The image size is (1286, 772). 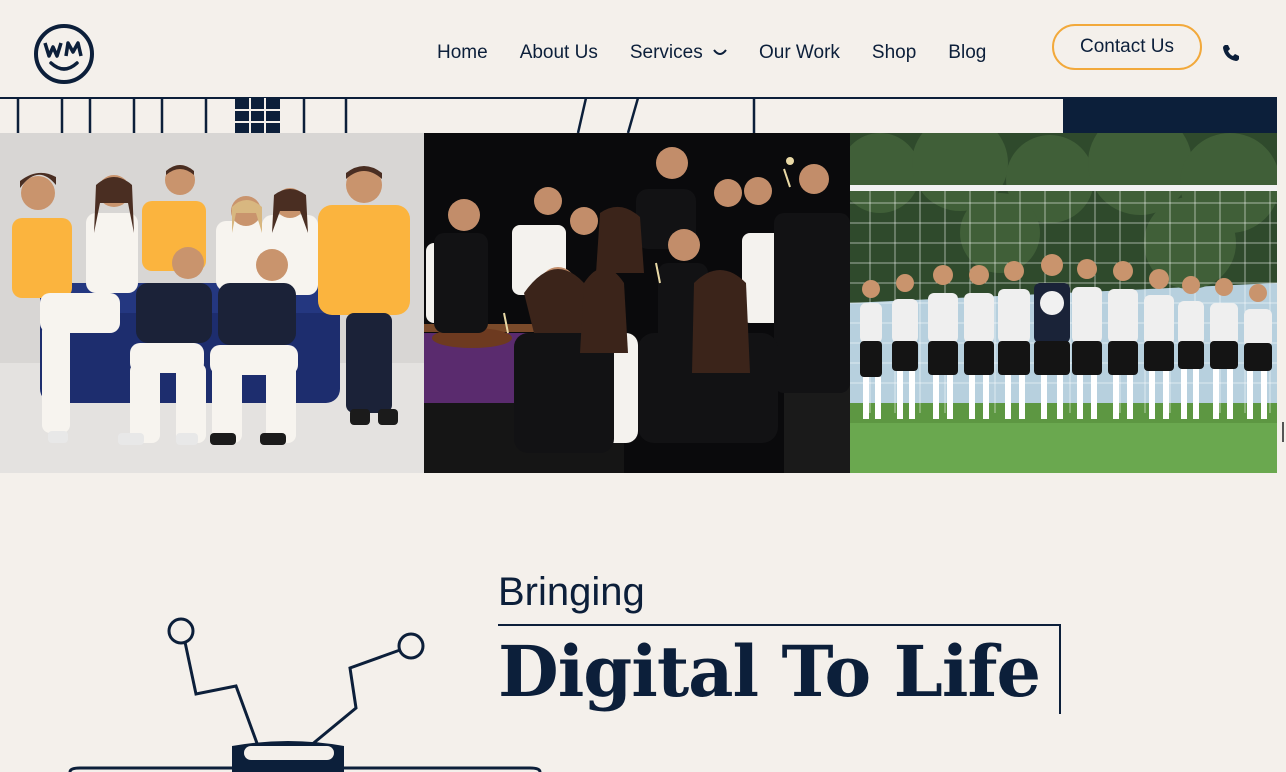 What do you see at coordinates (1127, 47) in the screenshot?
I see `contact-us-button: Contact Us` at bounding box center [1127, 47].